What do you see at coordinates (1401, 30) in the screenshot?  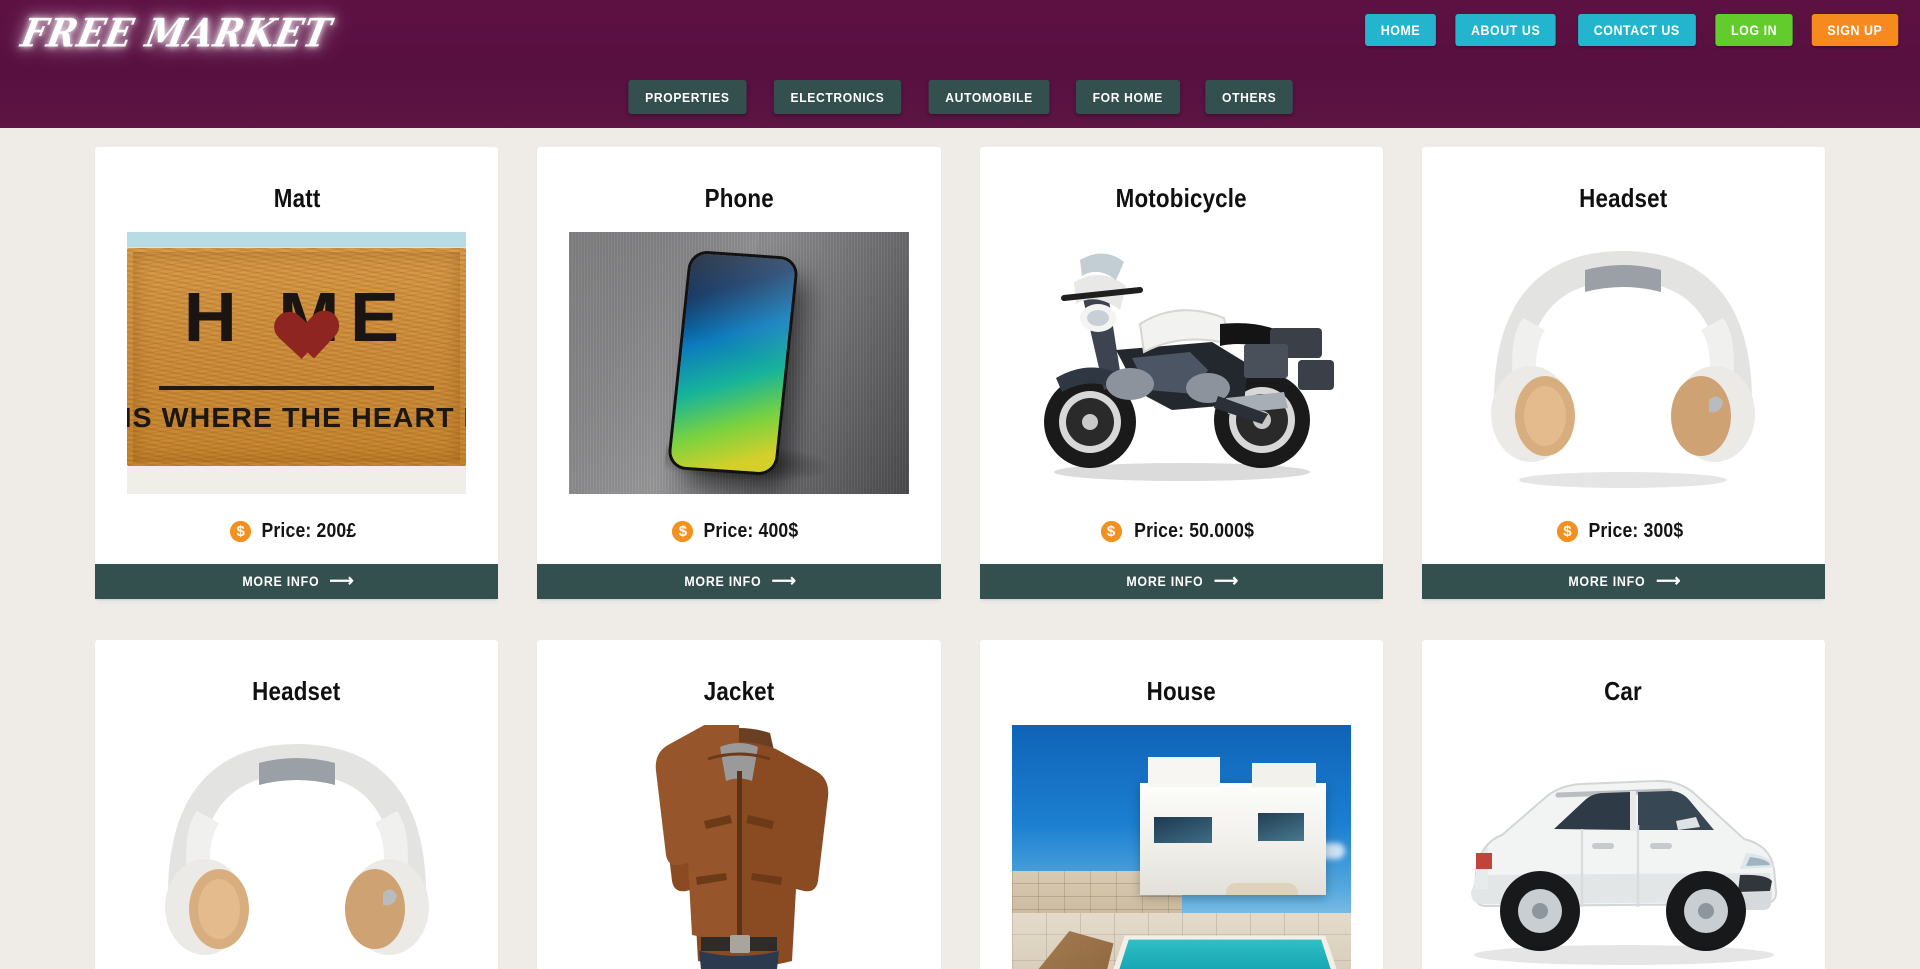 I see `nav-home-button: HOME` at bounding box center [1401, 30].